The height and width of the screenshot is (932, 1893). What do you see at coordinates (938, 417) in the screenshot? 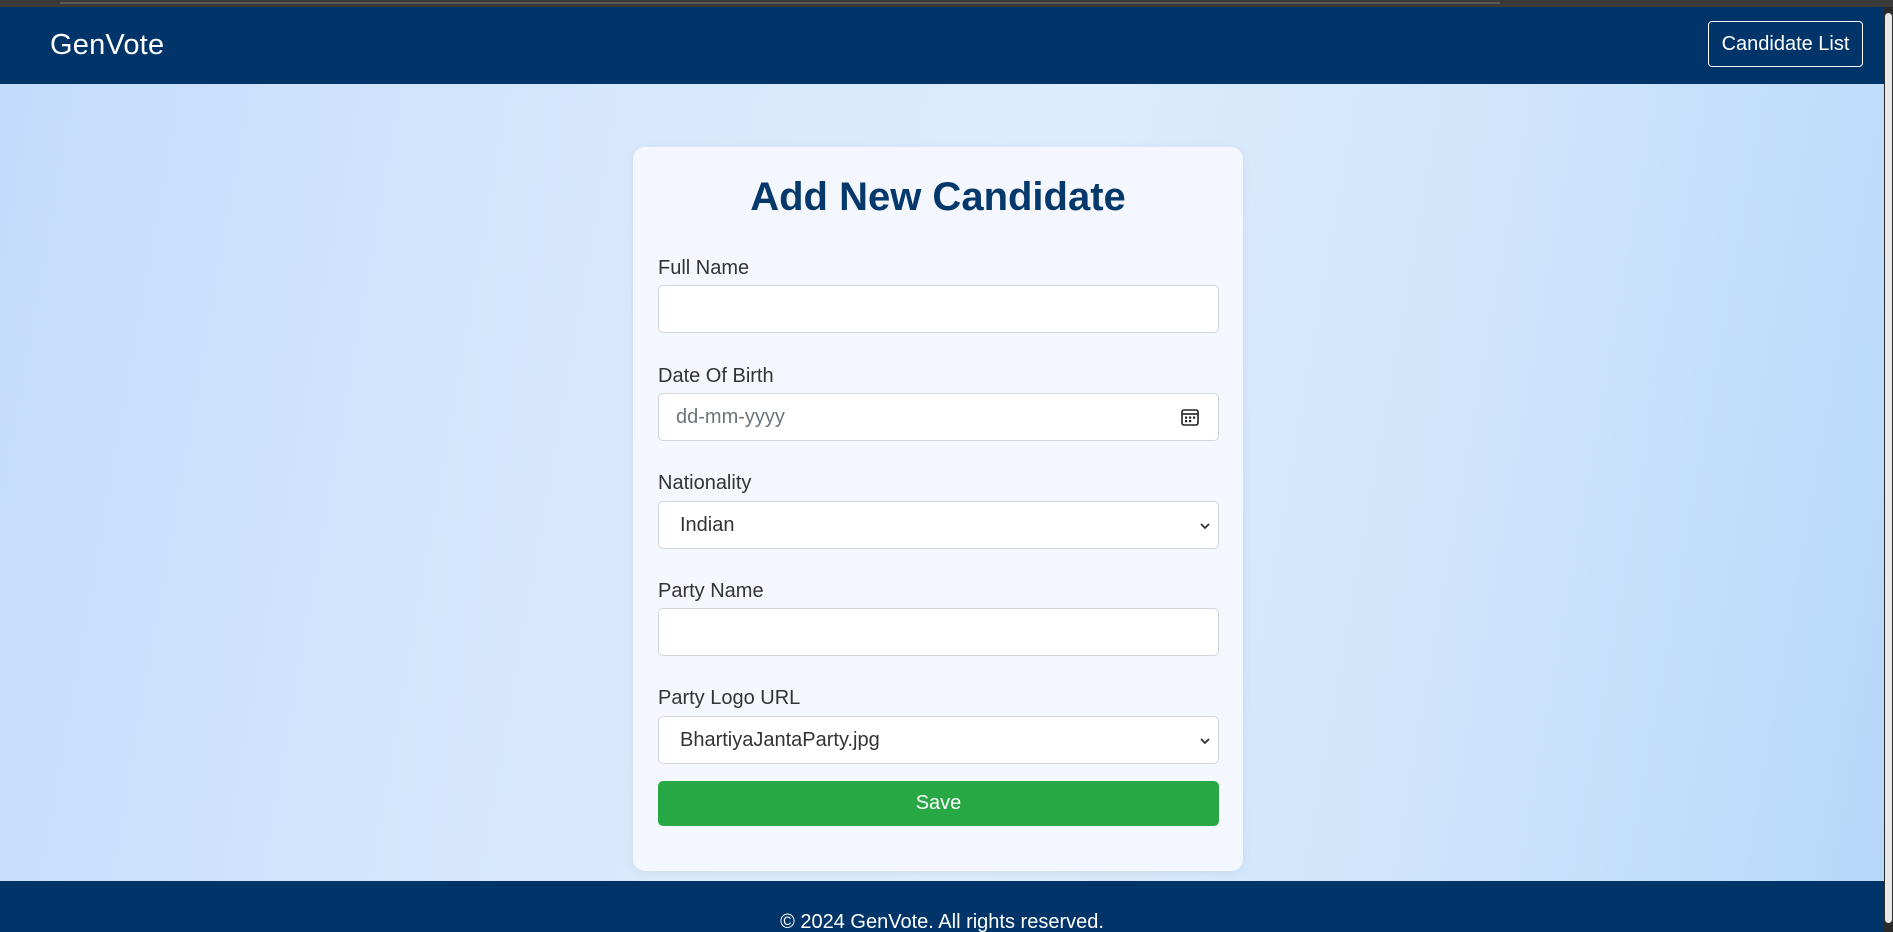
I see `dob-input: dd-mm-yyyy` at bounding box center [938, 417].